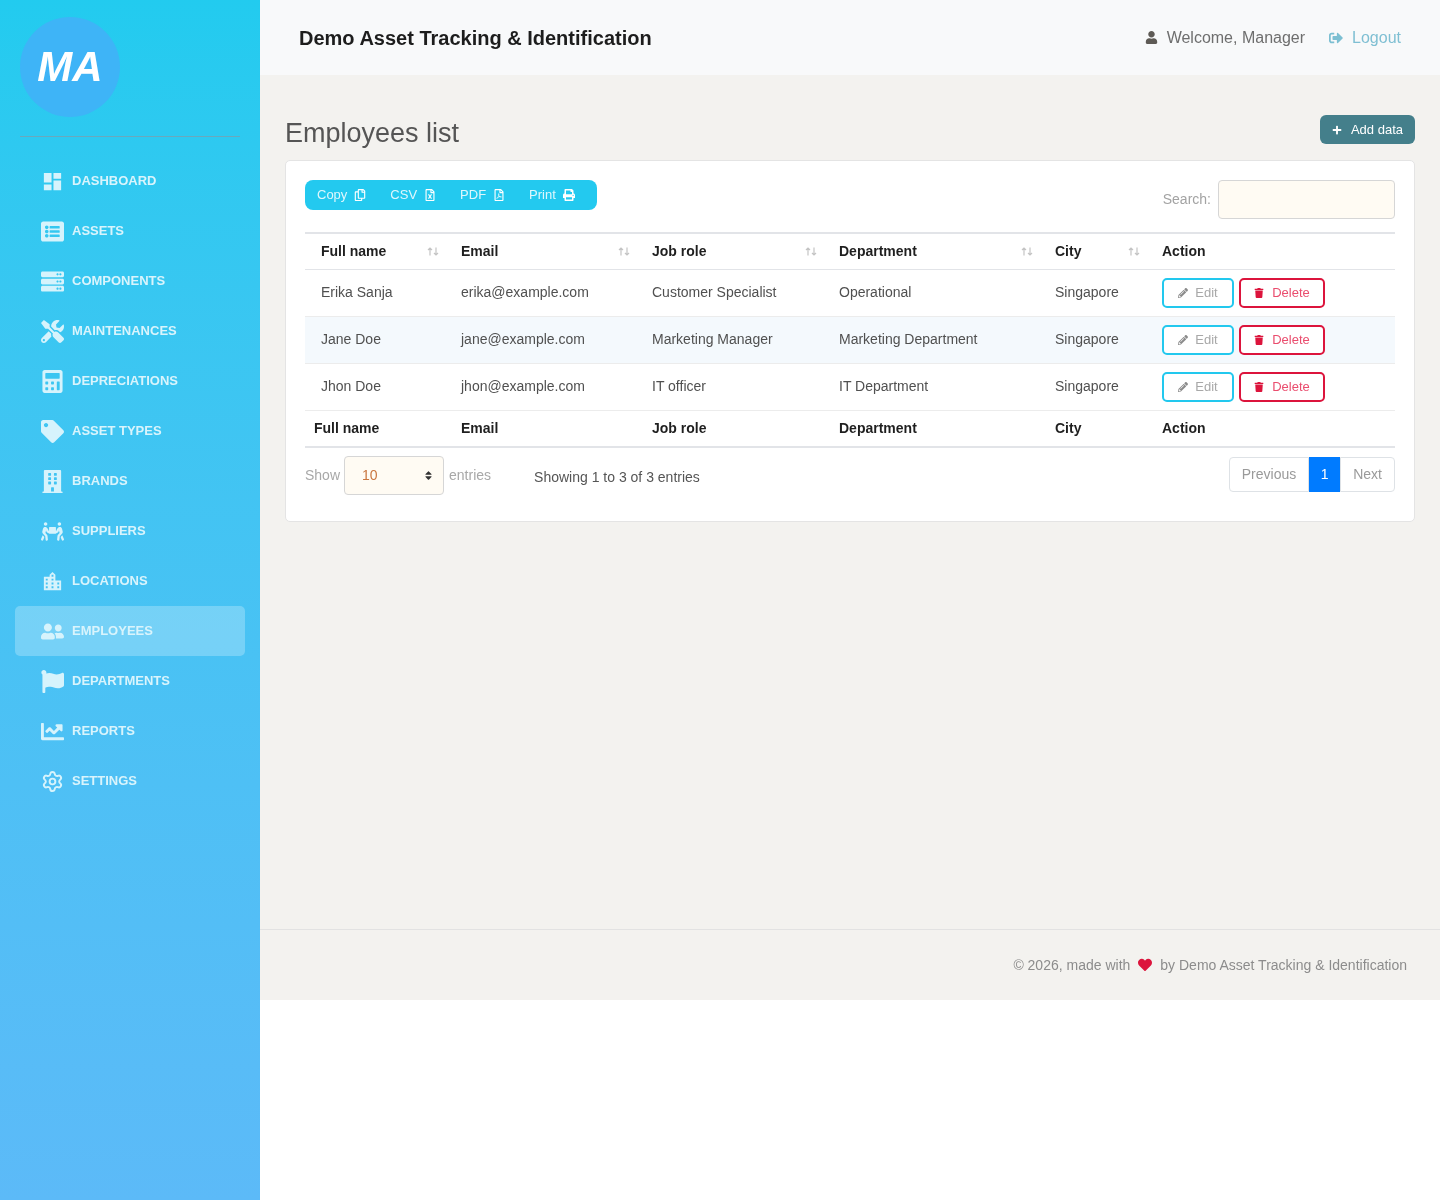 The image size is (1440, 1200). I want to click on table-cell: Marketing Manager, so click(729, 339).